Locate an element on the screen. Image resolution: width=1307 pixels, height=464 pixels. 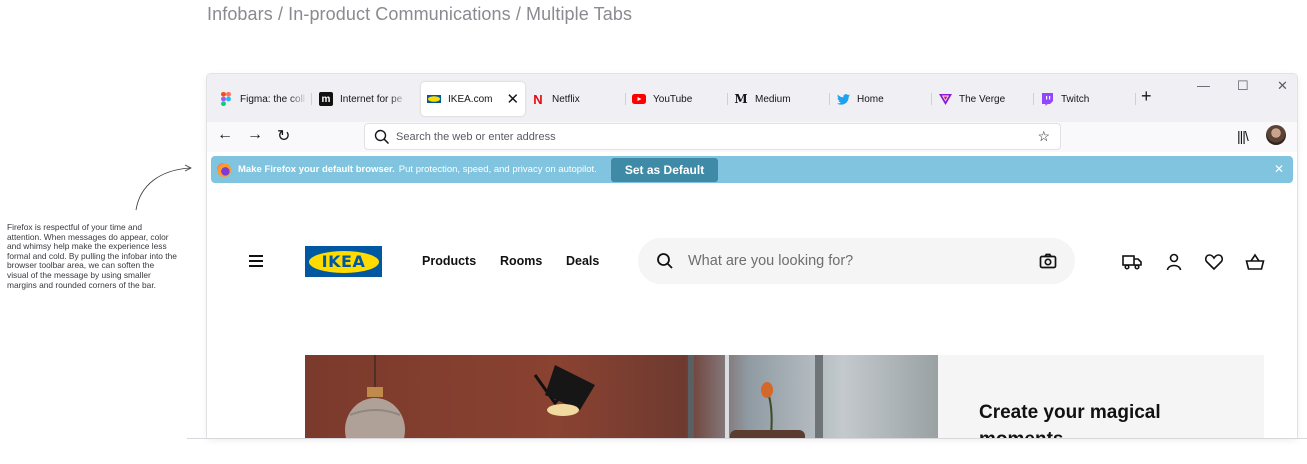
library-icon: |||\ is located at coordinates (1243, 136).